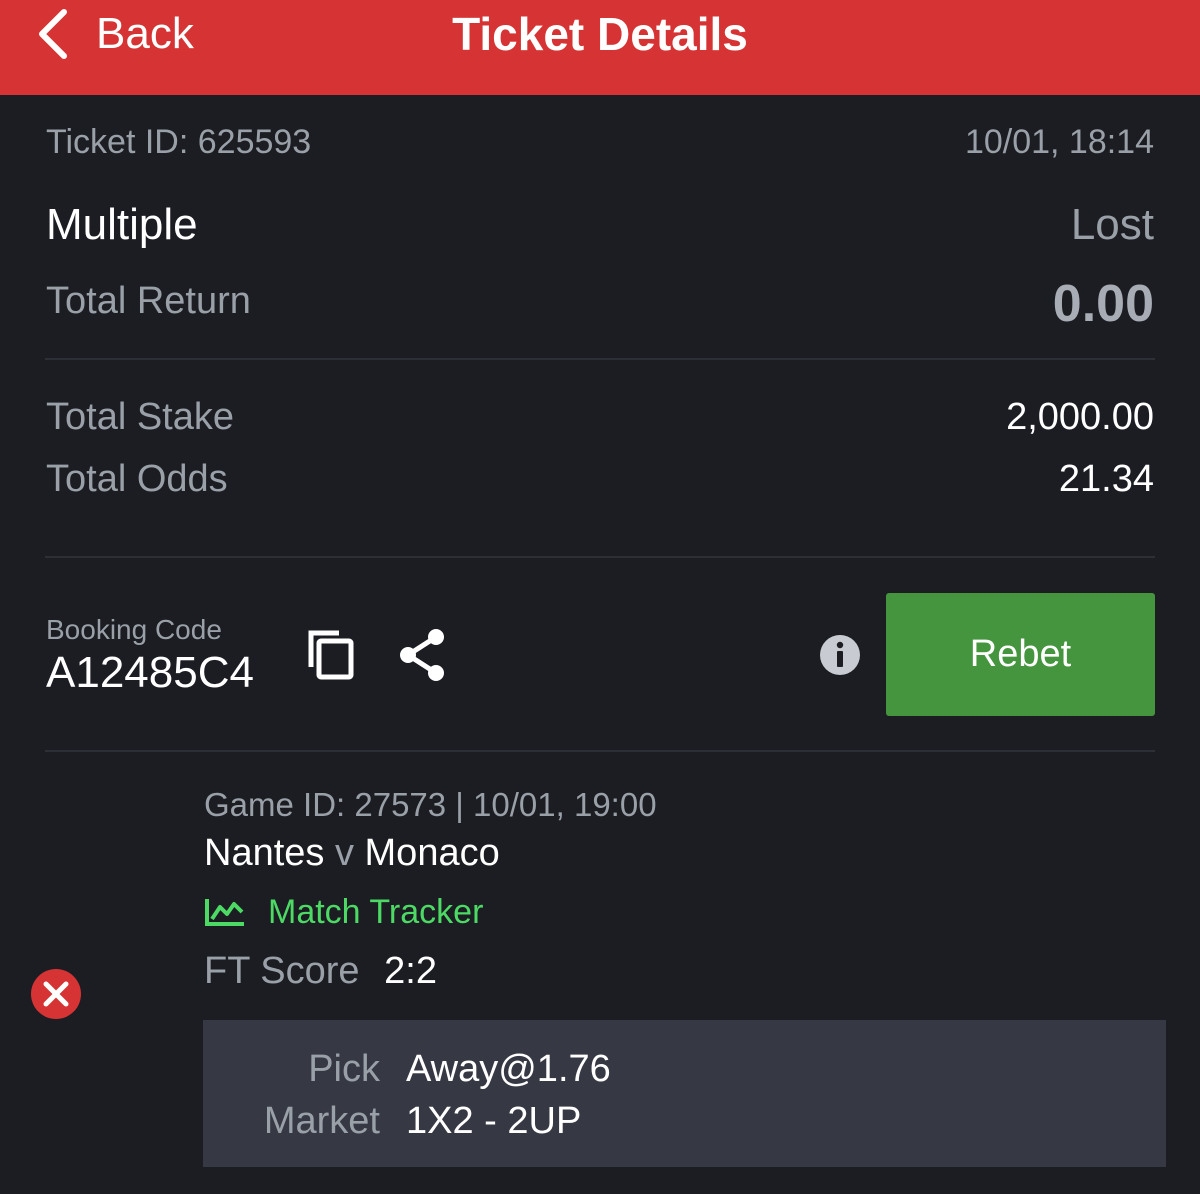 The image size is (1200, 1194). What do you see at coordinates (344, 1069) in the screenshot?
I see `pick-label: Pick` at bounding box center [344, 1069].